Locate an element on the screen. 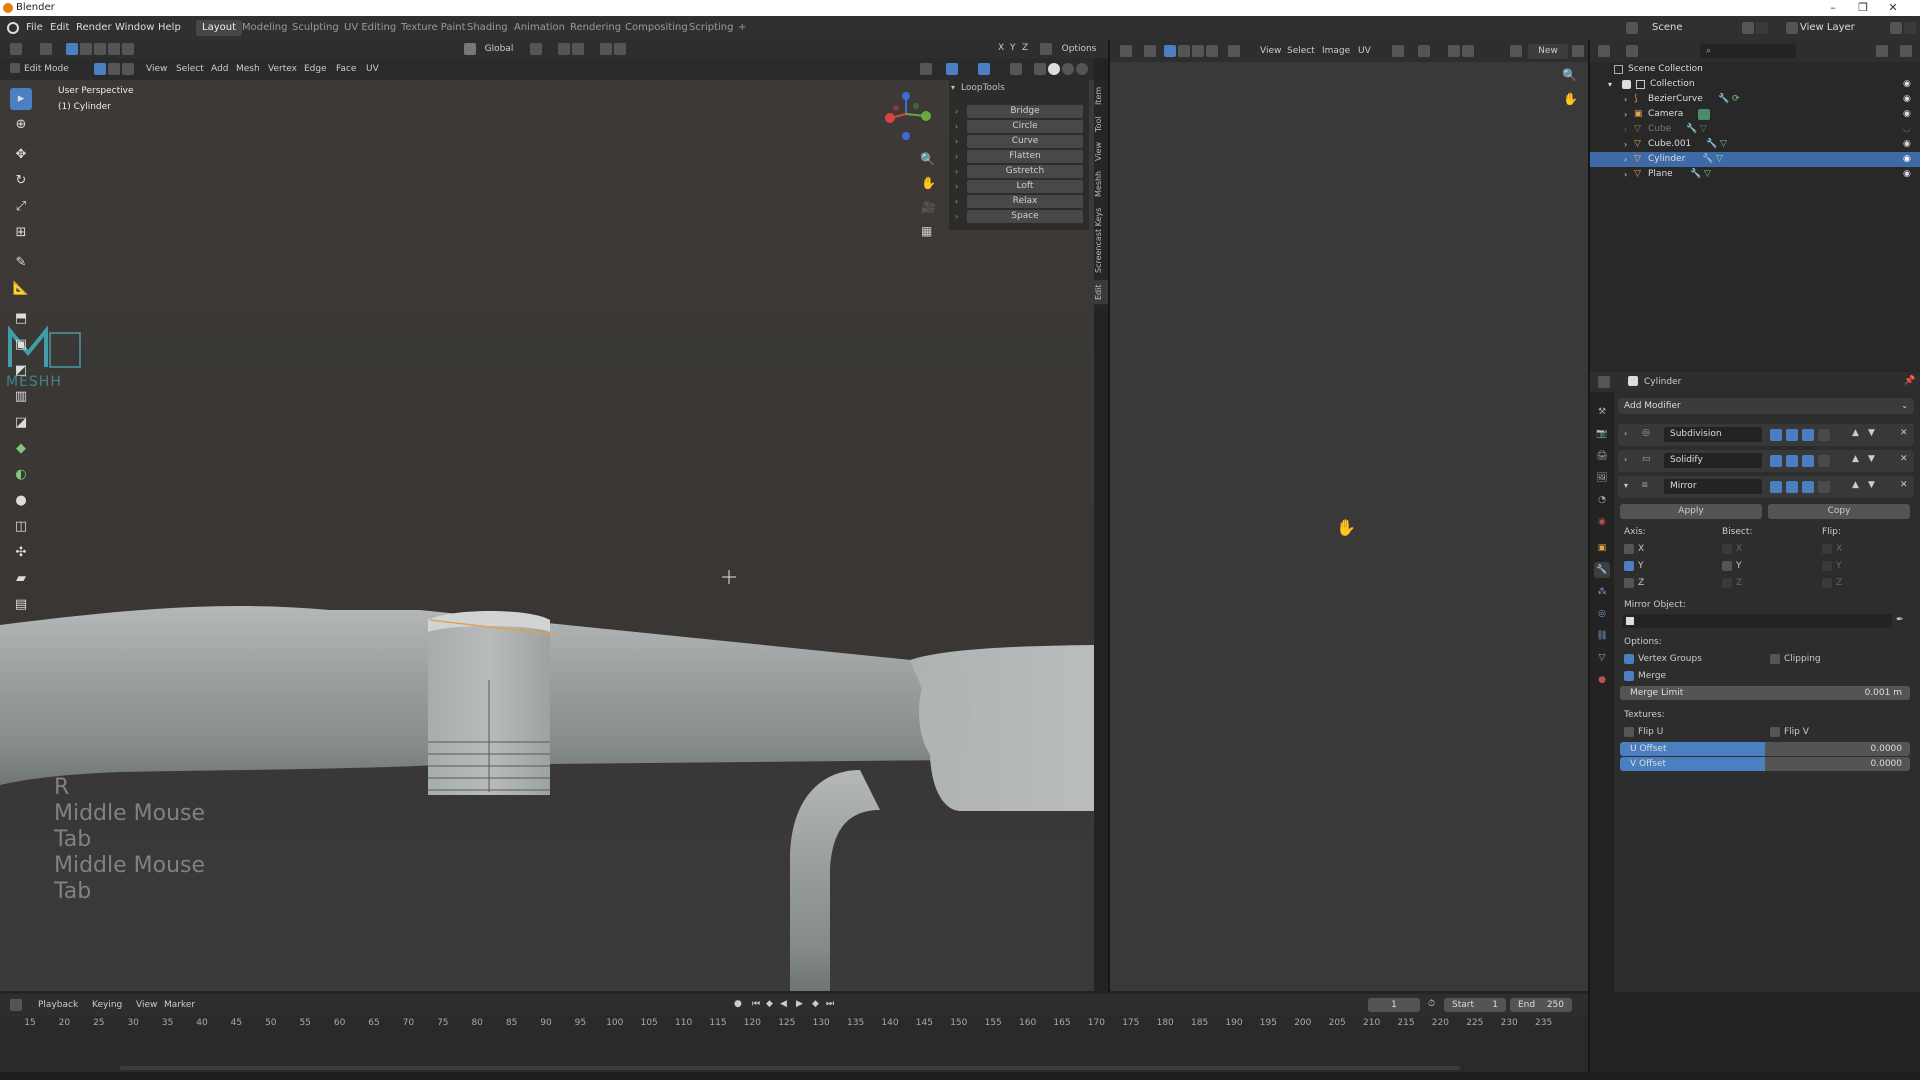  menu-help: Help is located at coordinates (169, 28).